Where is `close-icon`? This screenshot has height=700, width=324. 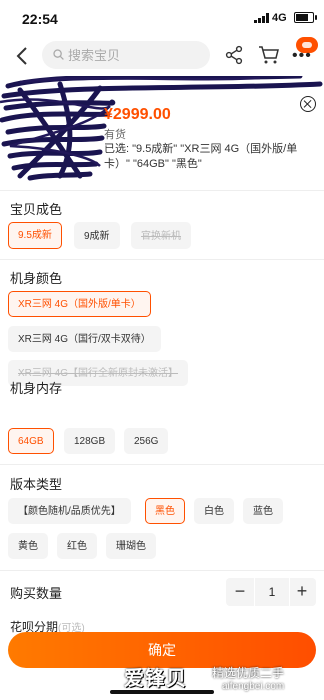 close-icon is located at coordinates (308, 104).